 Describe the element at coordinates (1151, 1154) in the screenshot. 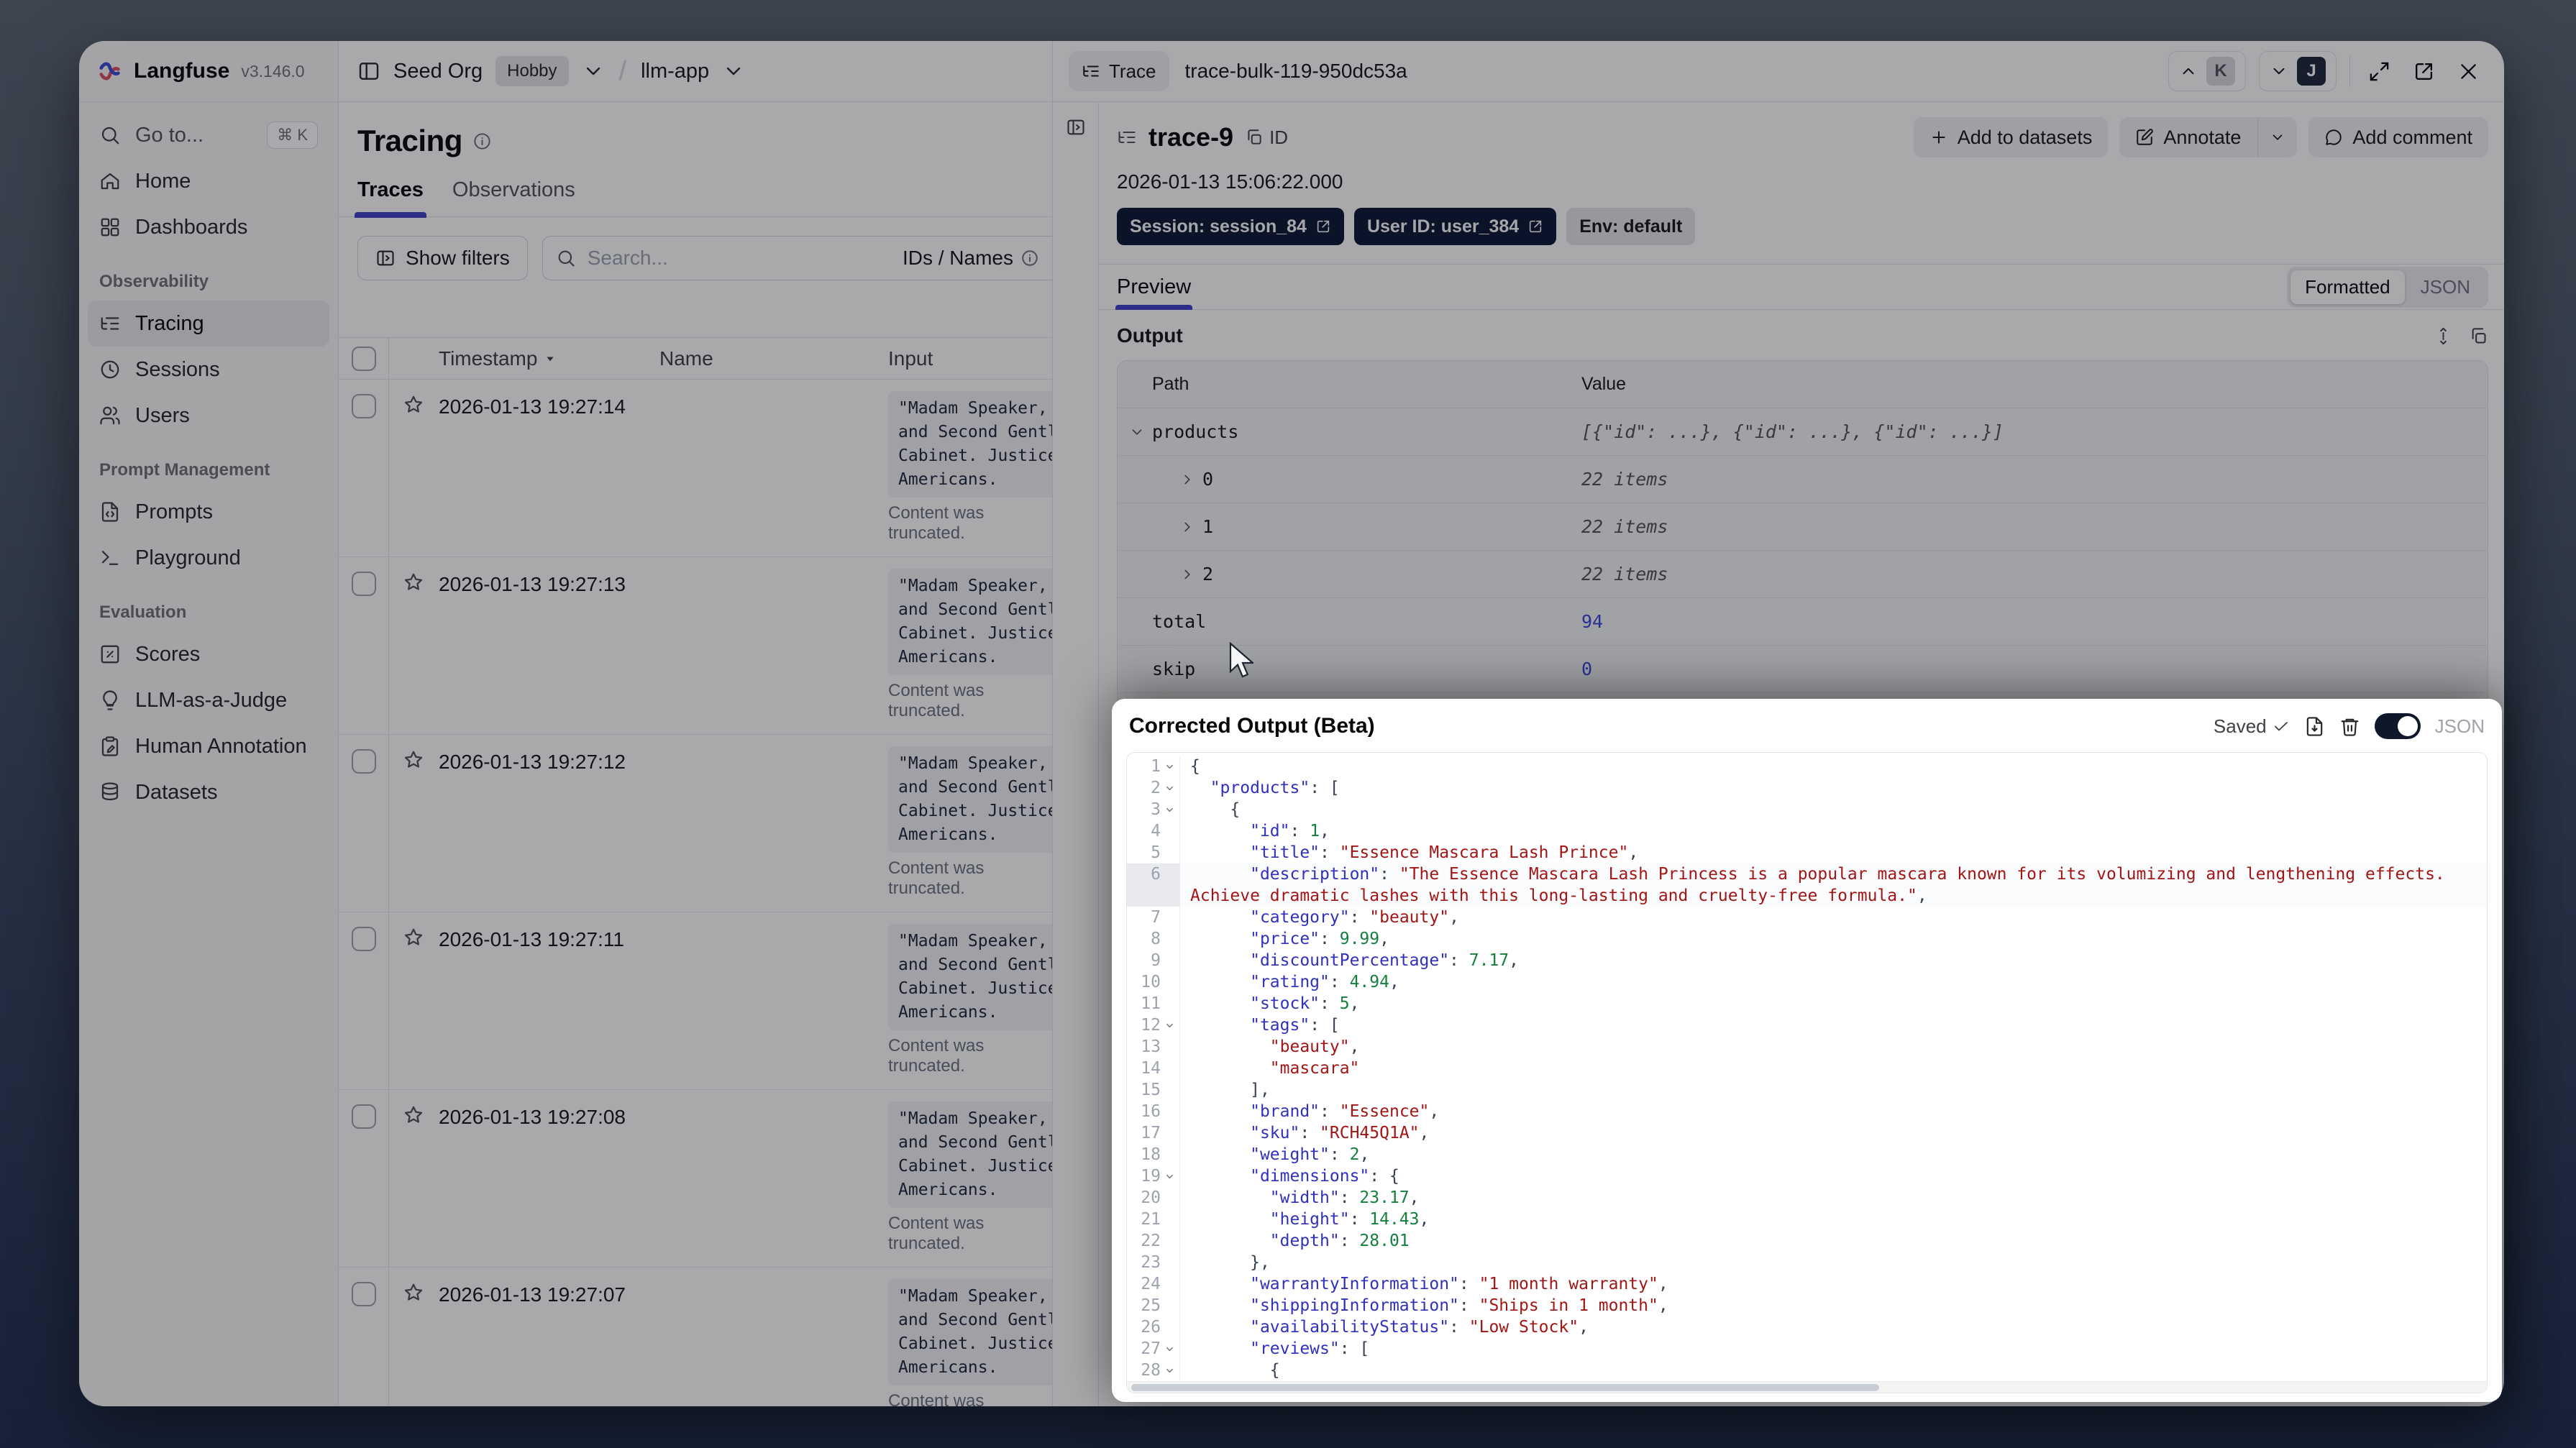

I see `line-number: 18` at that location.